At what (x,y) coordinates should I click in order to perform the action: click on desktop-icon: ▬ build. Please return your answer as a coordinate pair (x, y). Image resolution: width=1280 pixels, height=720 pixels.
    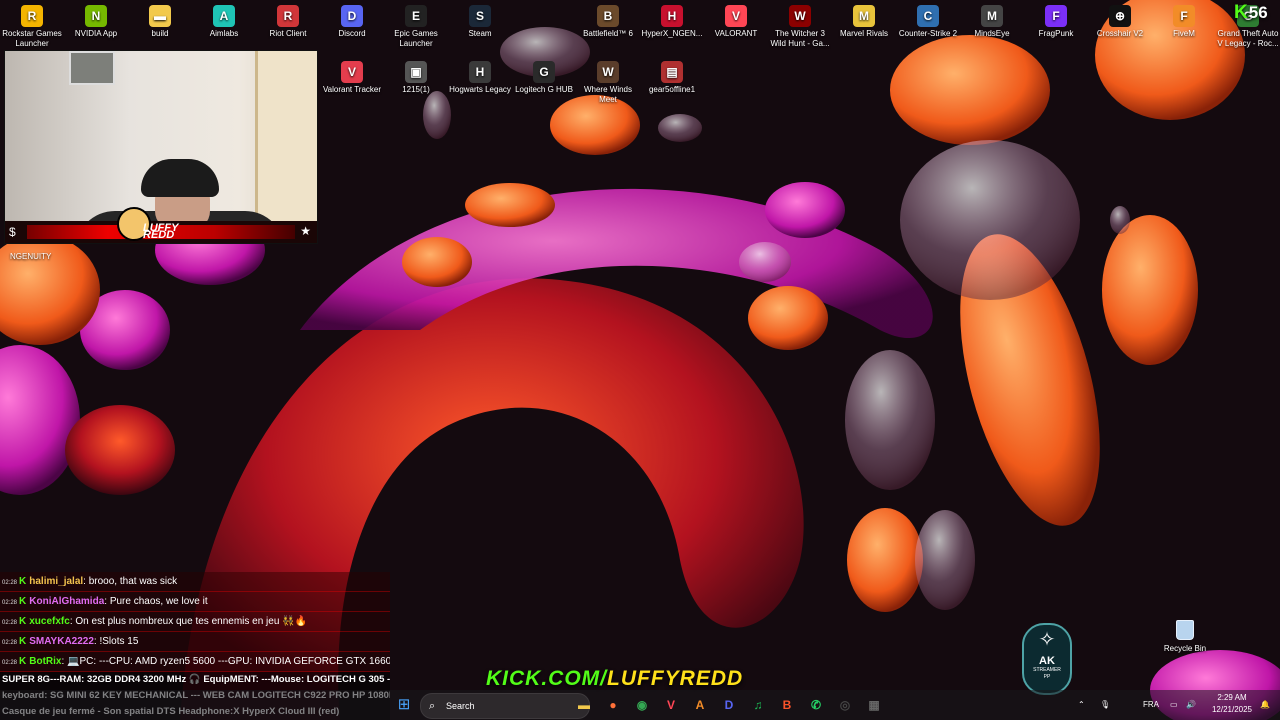
    Looking at the image, I should click on (160, 22).